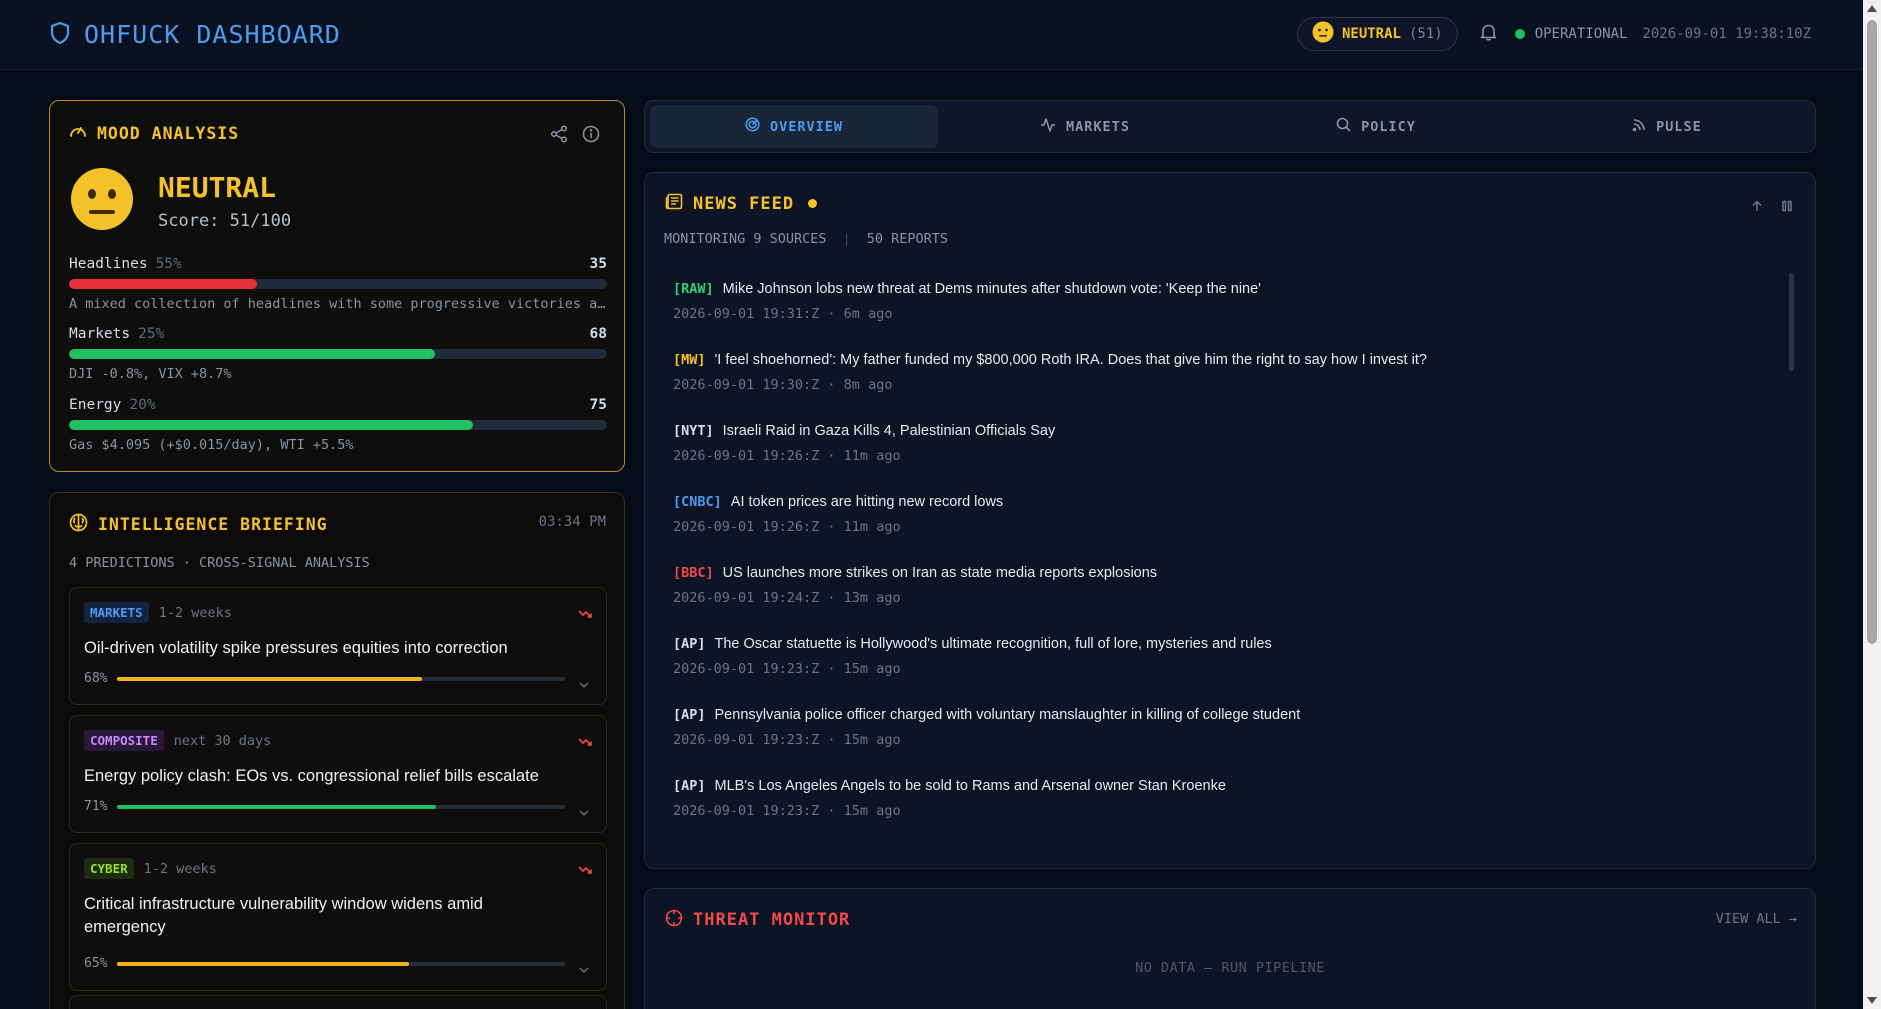 Image resolution: width=1881 pixels, height=1009 pixels. What do you see at coordinates (1639, 127) in the screenshot?
I see `rss-icon` at bounding box center [1639, 127].